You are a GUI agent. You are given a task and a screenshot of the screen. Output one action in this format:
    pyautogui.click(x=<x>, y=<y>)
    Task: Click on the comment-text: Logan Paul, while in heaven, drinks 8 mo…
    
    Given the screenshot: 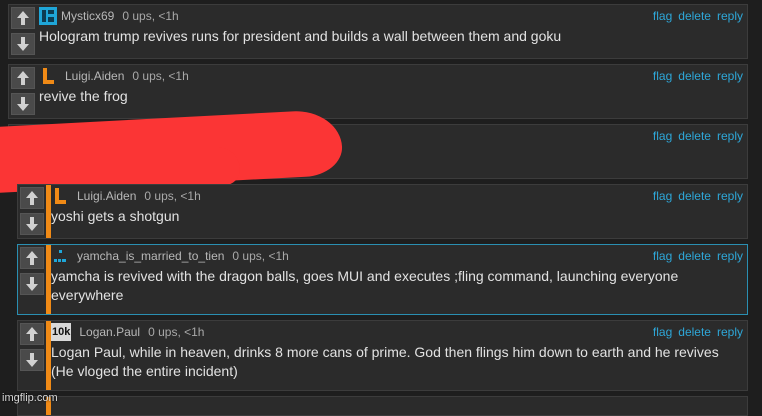 What is the action you would take?
    pyautogui.click(x=385, y=361)
    